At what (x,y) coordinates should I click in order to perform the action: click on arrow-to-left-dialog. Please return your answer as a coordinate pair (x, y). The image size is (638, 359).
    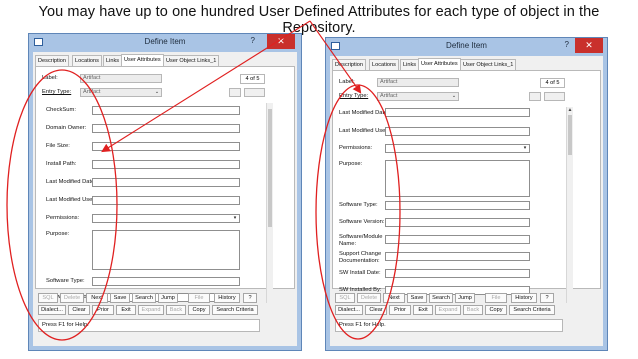
    Looking at the image, I should click on (206, 86).